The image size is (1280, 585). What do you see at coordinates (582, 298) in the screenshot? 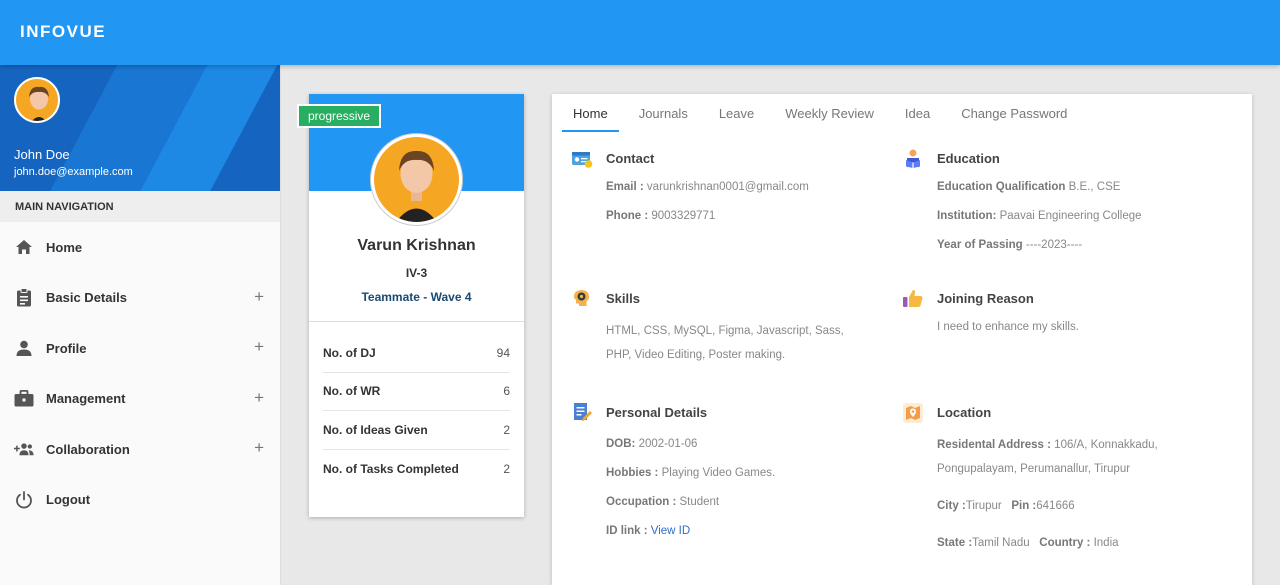
I see `brain-gear-icon` at bounding box center [582, 298].